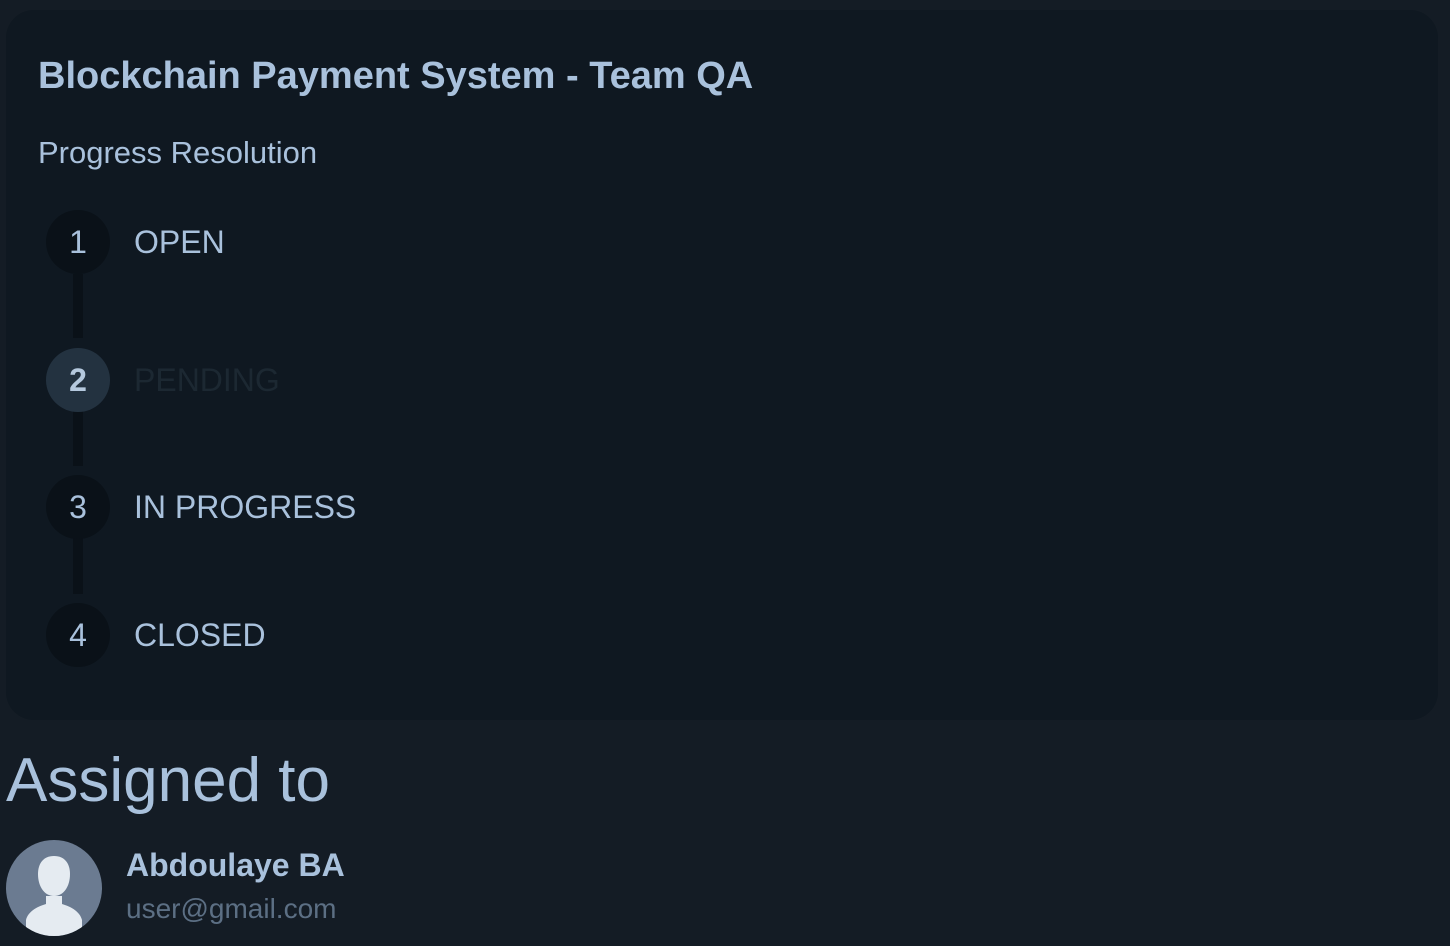  What do you see at coordinates (207, 380) in the screenshot?
I see `step-label: PENDING` at bounding box center [207, 380].